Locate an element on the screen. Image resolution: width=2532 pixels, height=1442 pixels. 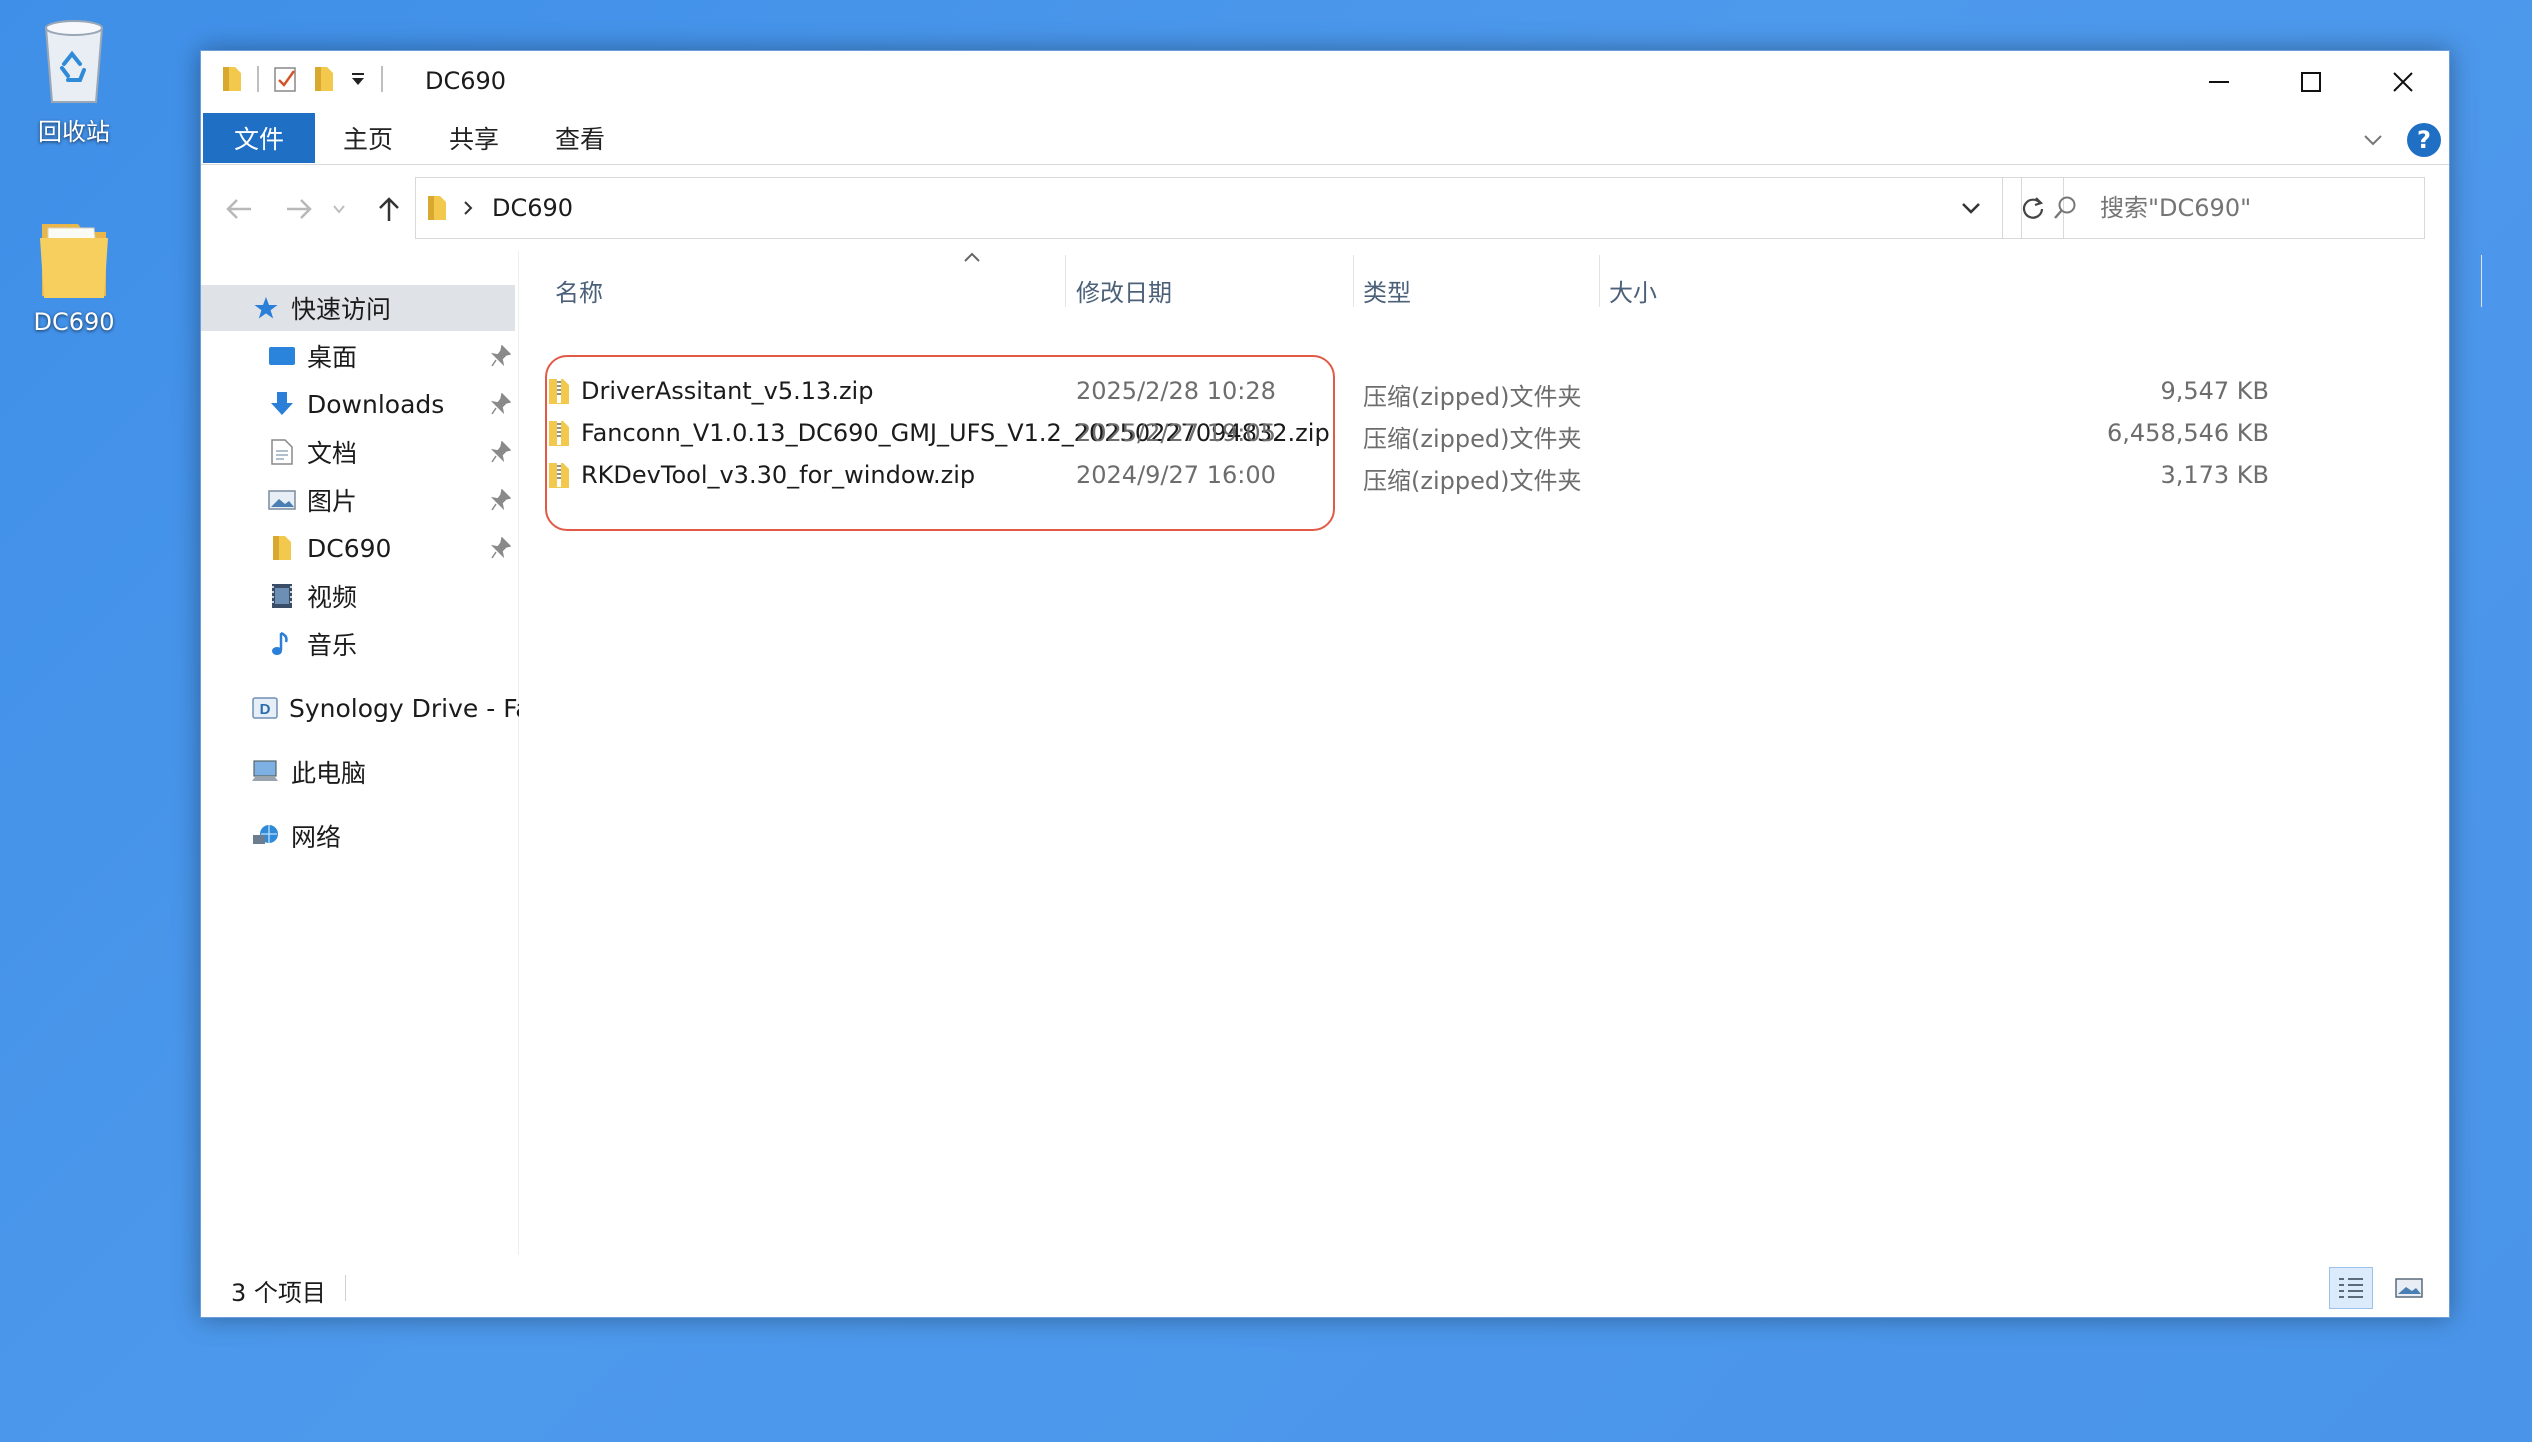
desktop-folder-label: DC690 is located at coordinates (74, 322).